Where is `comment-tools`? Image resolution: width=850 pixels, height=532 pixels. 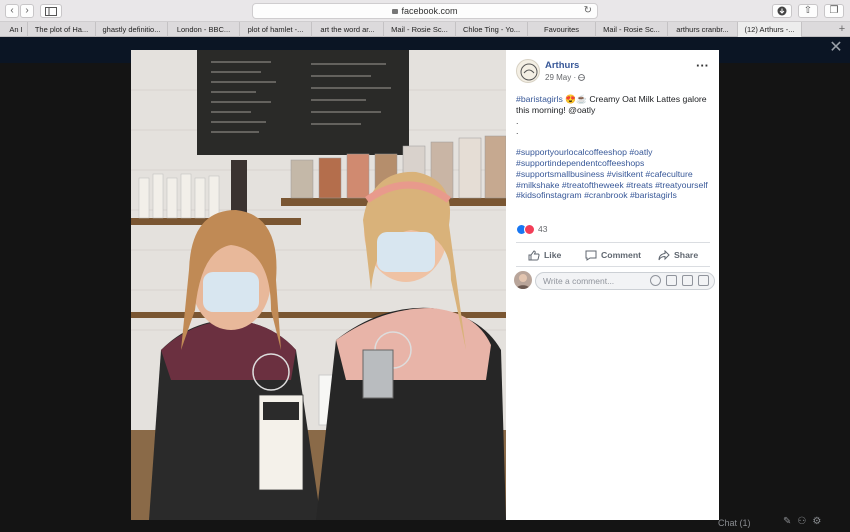 comment-tools is located at coordinates (679, 280).